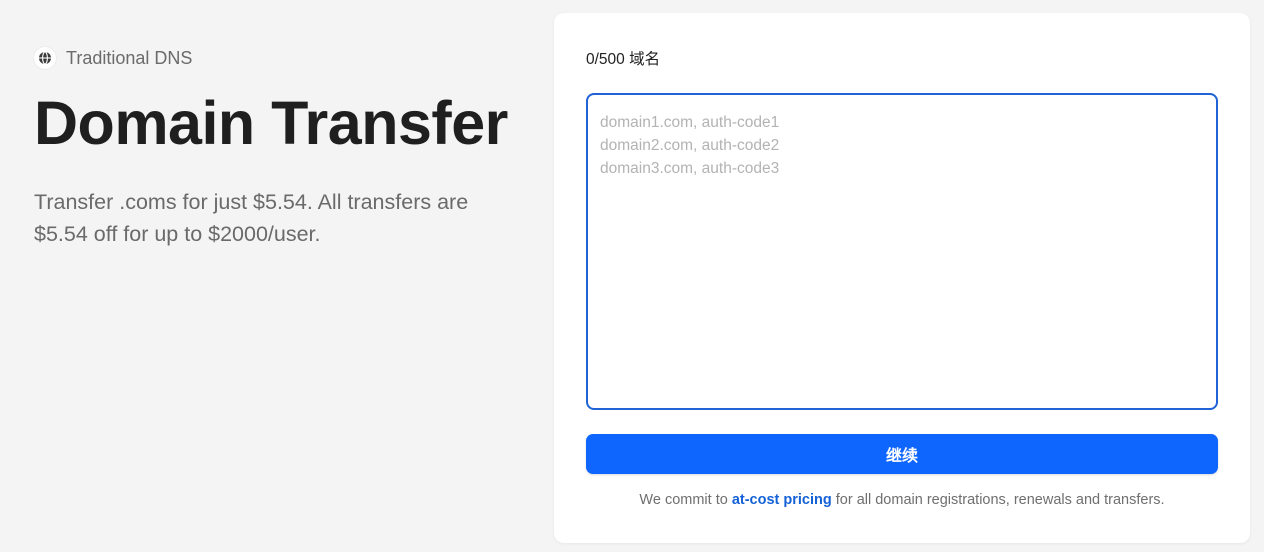 Image resolution: width=1264 pixels, height=552 pixels. What do you see at coordinates (129, 57) in the screenshot?
I see `eyebrow-label: Traditional DNS` at bounding box center [129, 57].